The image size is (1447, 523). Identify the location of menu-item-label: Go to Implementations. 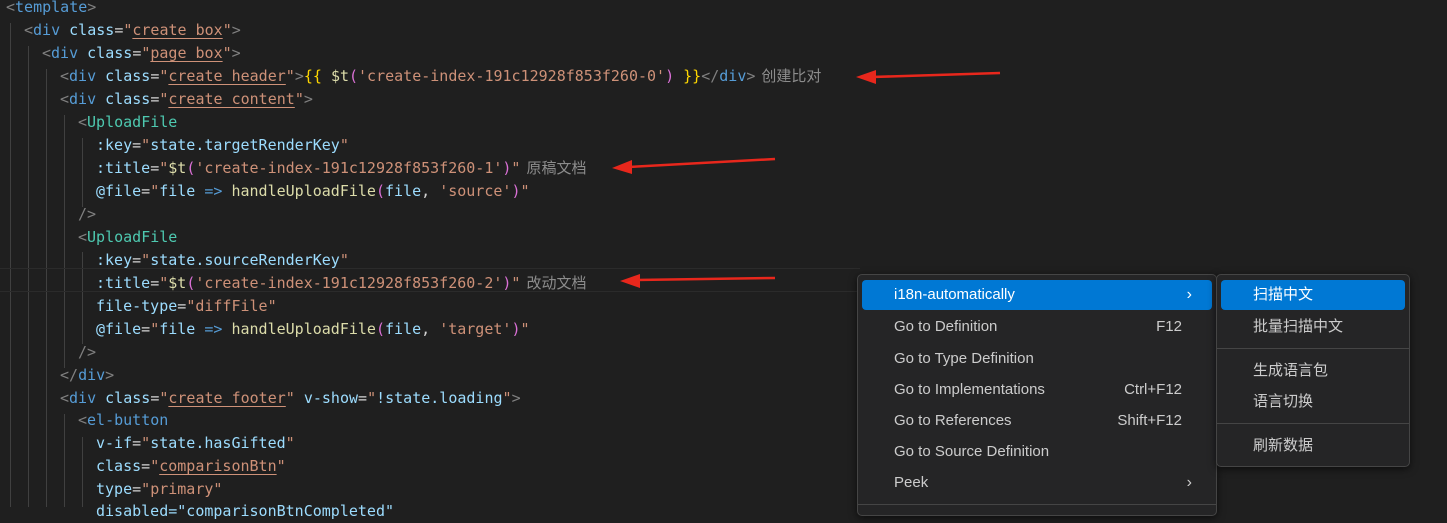
(969, 389).